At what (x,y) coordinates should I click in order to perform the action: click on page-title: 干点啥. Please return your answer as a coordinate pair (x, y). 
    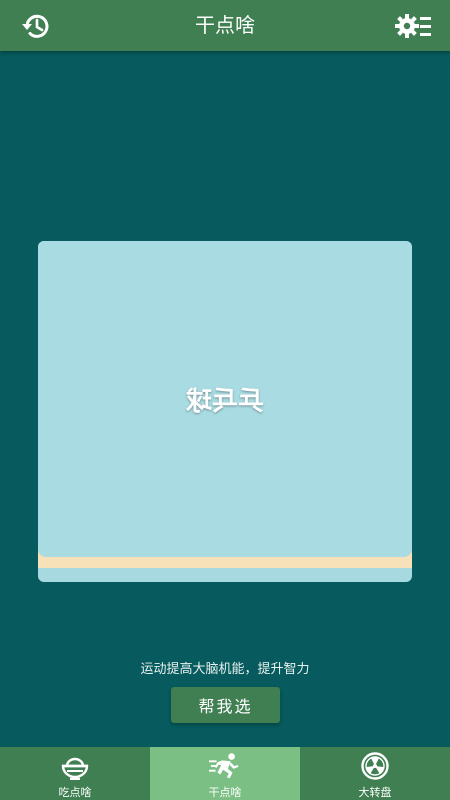
    Looking at the image, I should click on (225, 25).